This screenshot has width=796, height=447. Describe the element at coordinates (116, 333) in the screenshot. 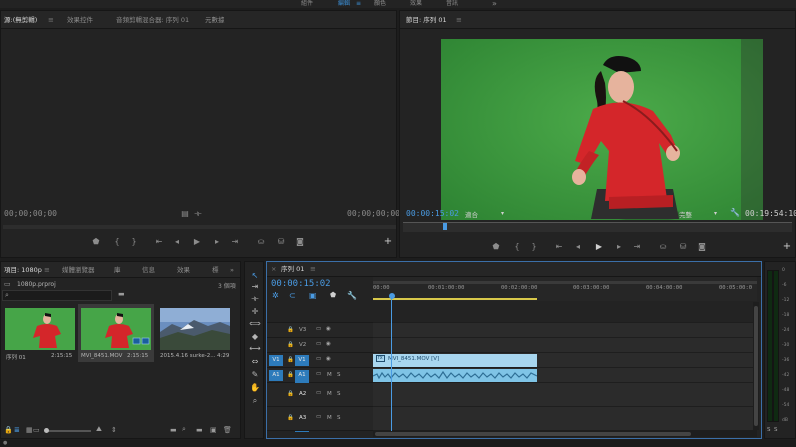

I see `project-item-clip: MVI_8451.MOV 2:15:15` at that location.